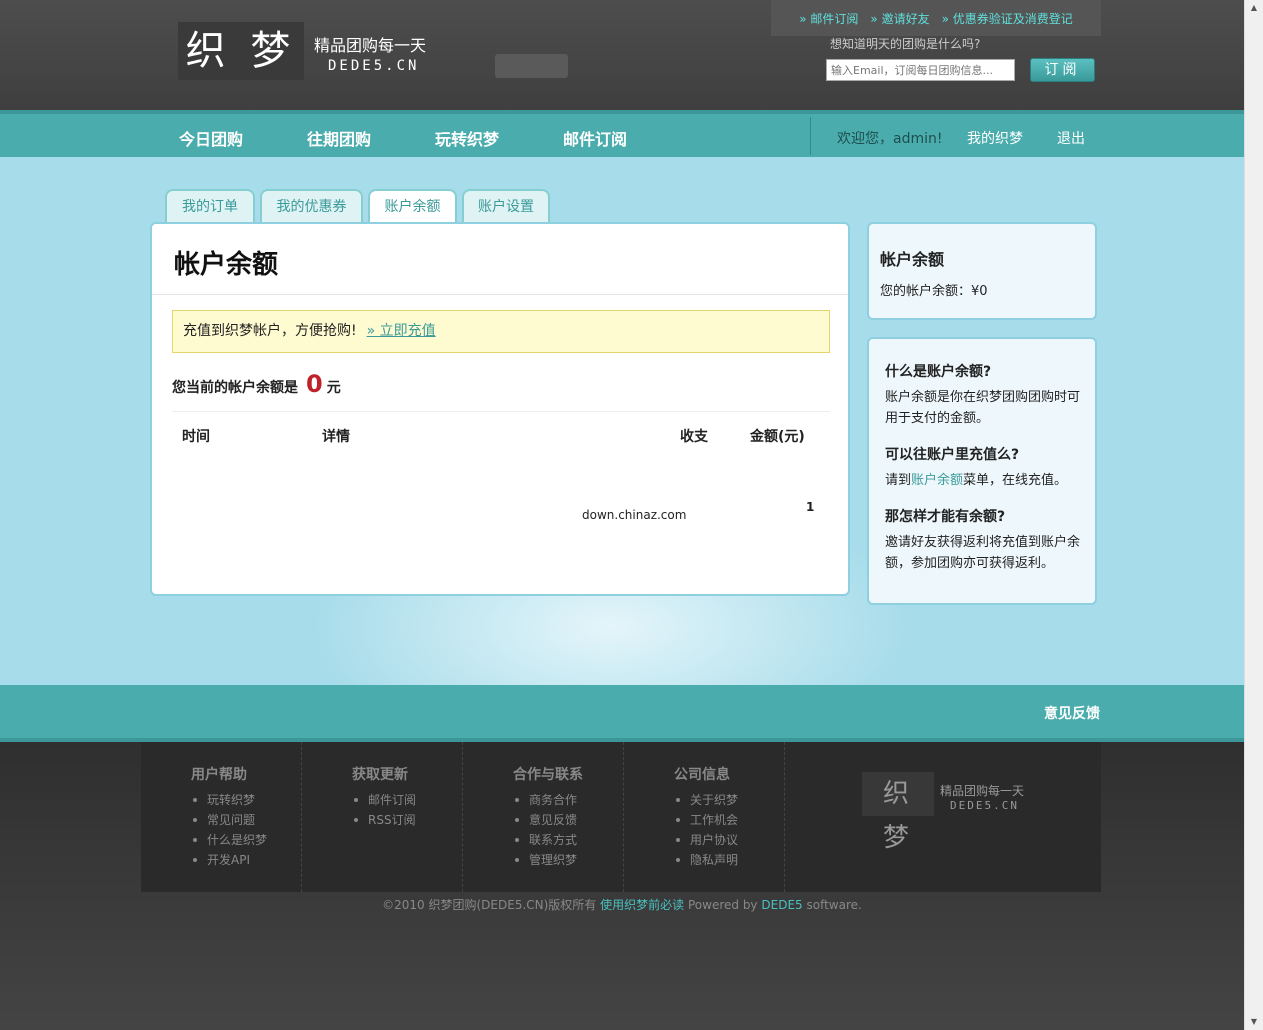 This screenshot has width=1263, height=1030. What do you see at coordinates (706, 800) in the screenshot?
I see `footer-link: 关于织梦` at bounding box center [706, 800].